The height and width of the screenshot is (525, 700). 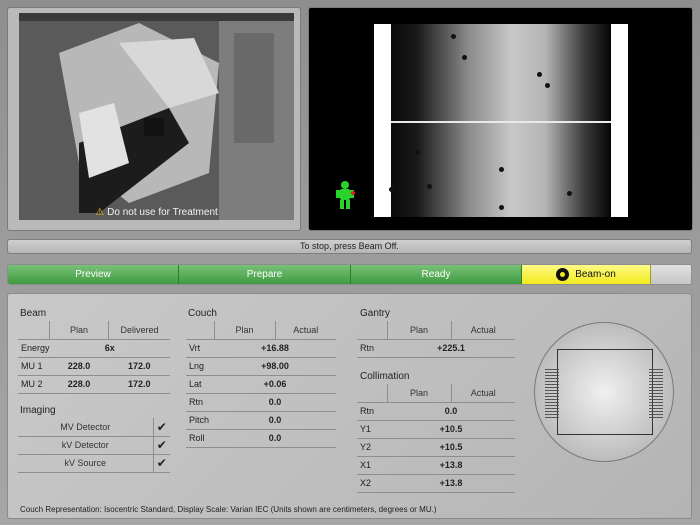 I want to click on couch-row-label: Lat, so click(x=200, y=384).